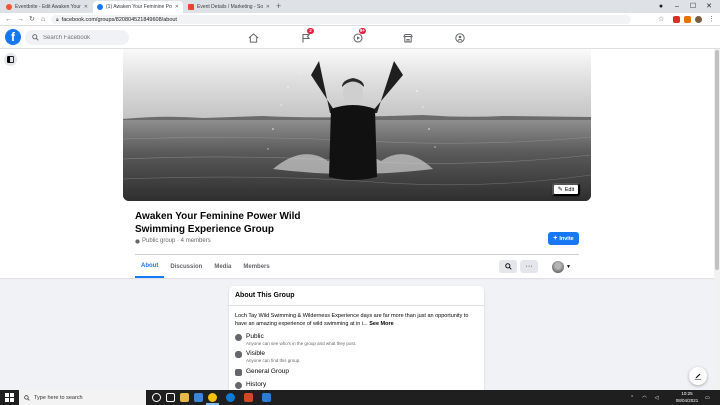 The image size is (720, 405). What do you see at coordinates (355, 372) in the screenshot?
I see `info-row-general: General Group` at bounding box center [355, 372].